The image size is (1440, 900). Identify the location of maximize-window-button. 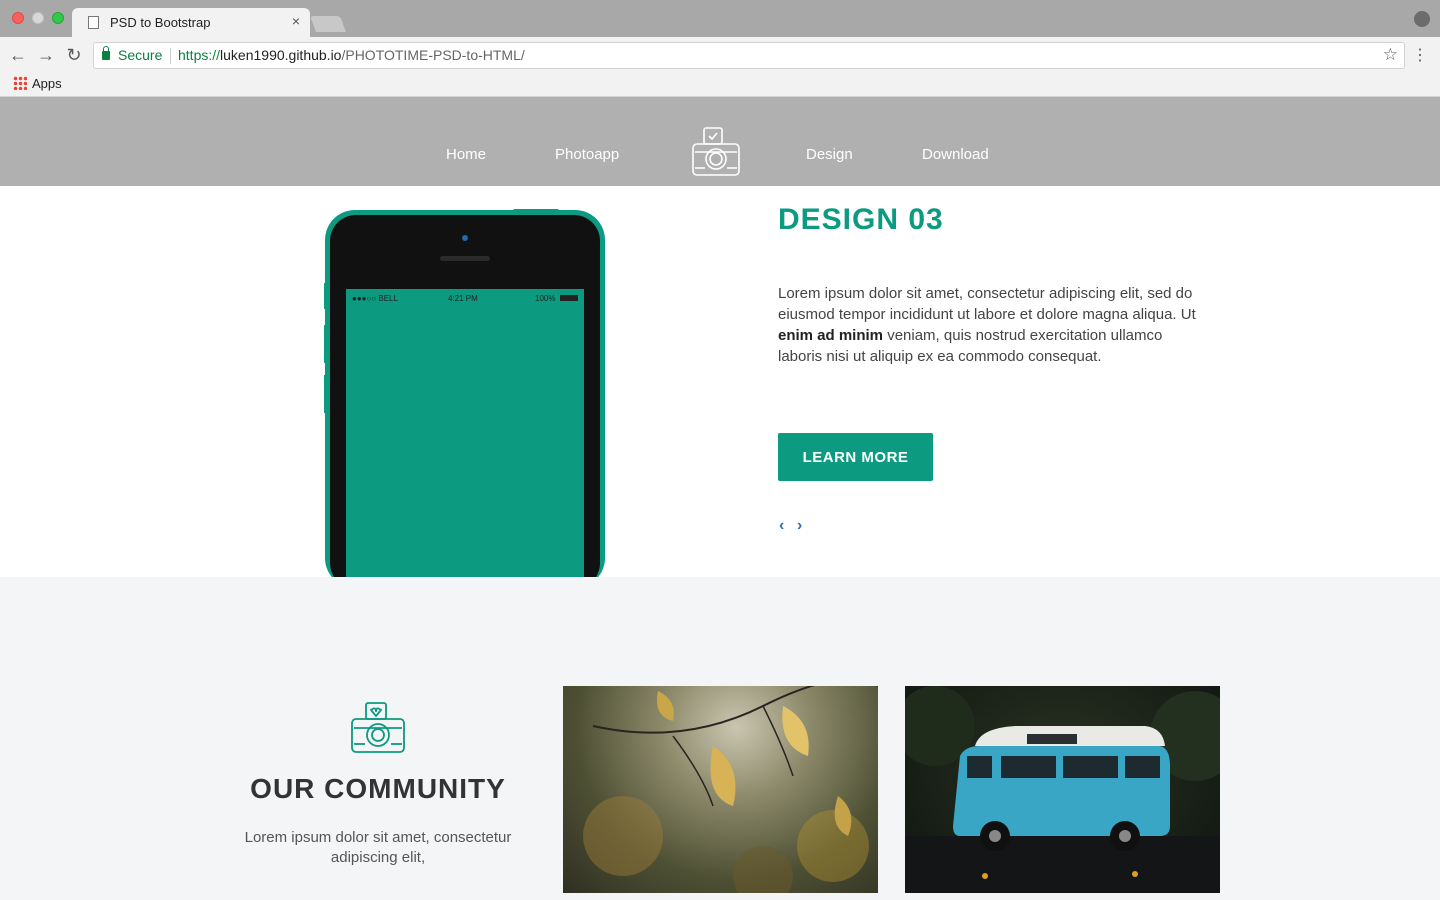
(58, 18).